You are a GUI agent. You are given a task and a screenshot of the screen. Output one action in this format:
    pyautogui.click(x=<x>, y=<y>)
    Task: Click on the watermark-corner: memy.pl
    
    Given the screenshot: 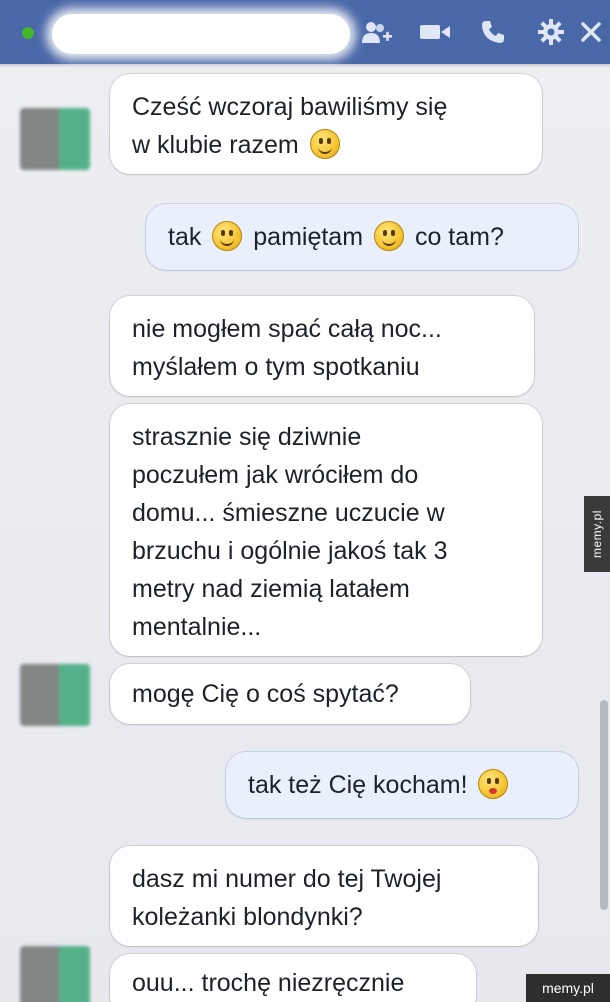 What is the action you would take?
    pyautogui.click(x=568, y=988)
    